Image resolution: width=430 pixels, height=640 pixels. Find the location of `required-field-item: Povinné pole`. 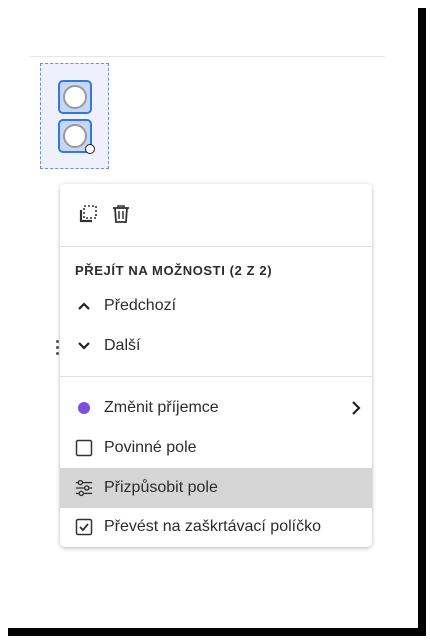

required-field-item: Povinné pole is located at coordinates (216, 448).